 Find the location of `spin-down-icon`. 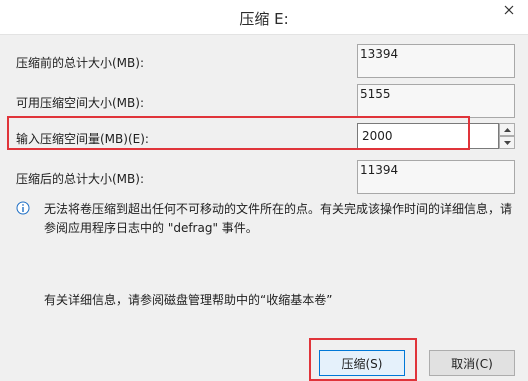

spin-down-icon is located at coordinates (507, 142).